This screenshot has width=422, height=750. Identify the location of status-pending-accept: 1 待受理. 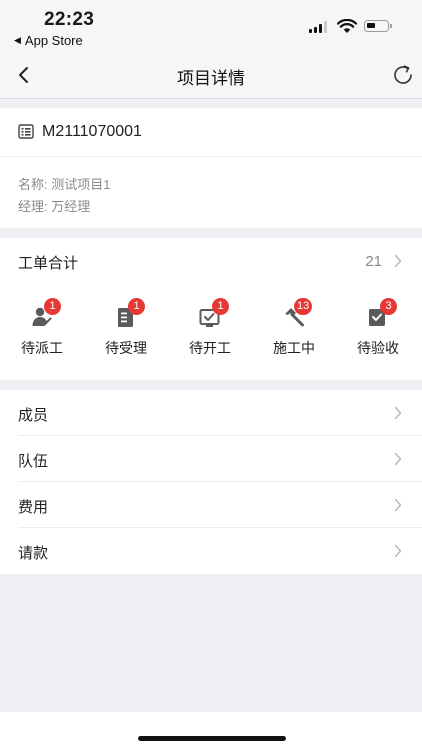
(126, 332).